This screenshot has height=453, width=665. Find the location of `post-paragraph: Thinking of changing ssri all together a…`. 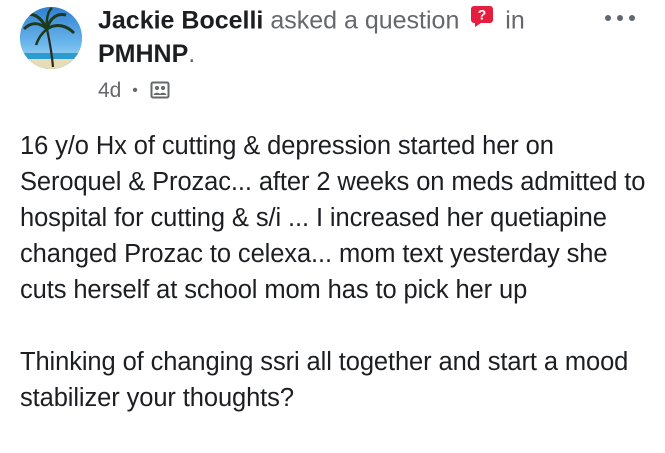

post-paragraph: Thinking of changing ssri all together a… is located at coordinates (324, 380).